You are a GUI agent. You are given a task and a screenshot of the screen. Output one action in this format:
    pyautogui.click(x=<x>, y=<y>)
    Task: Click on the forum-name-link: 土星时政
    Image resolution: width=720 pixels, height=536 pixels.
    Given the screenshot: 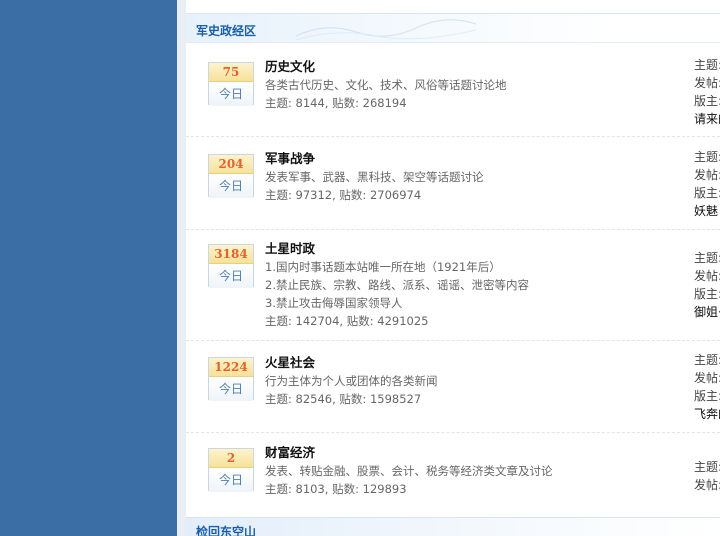 What is the action you would take?
    pyautogui.click(x=397, y=249)
    